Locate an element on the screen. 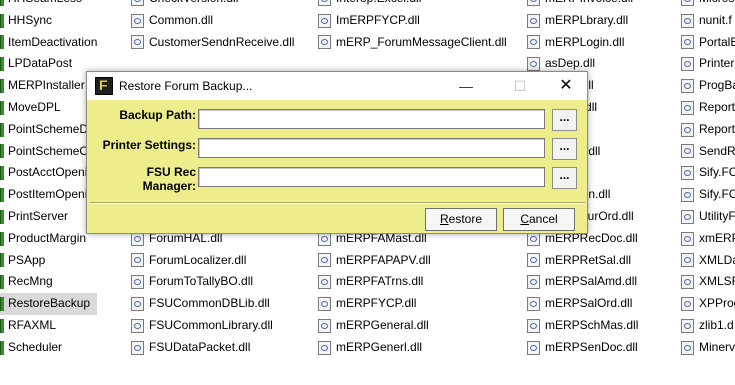  maximize-button: ☐ is located at coordinates (520, 86).